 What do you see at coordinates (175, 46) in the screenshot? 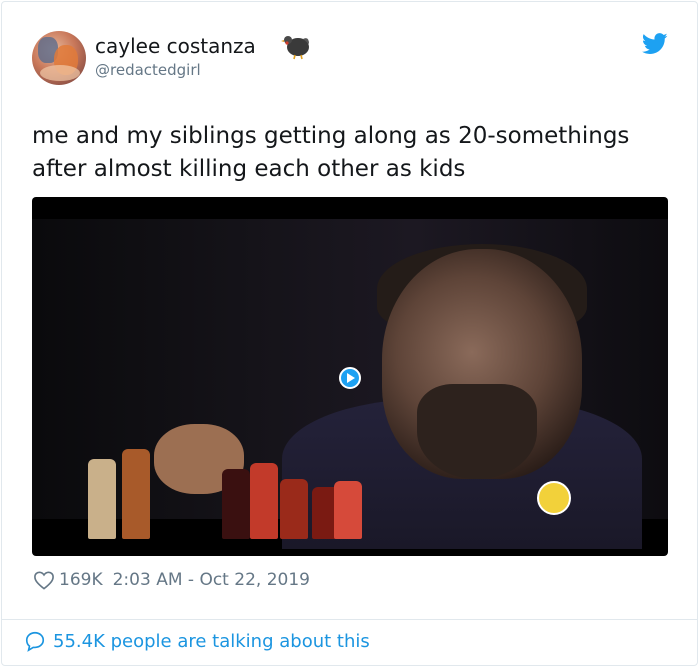
I see `display-name: caylee costanza` at bounding box center [175, 46].